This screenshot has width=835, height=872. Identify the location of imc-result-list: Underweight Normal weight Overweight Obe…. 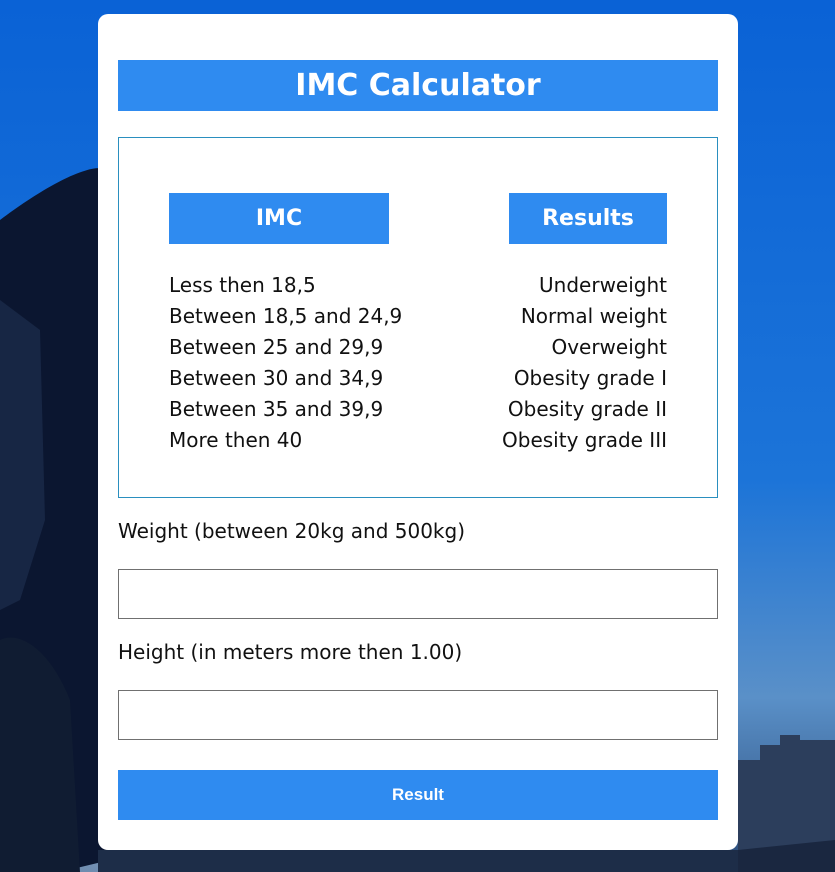
(558, 363).